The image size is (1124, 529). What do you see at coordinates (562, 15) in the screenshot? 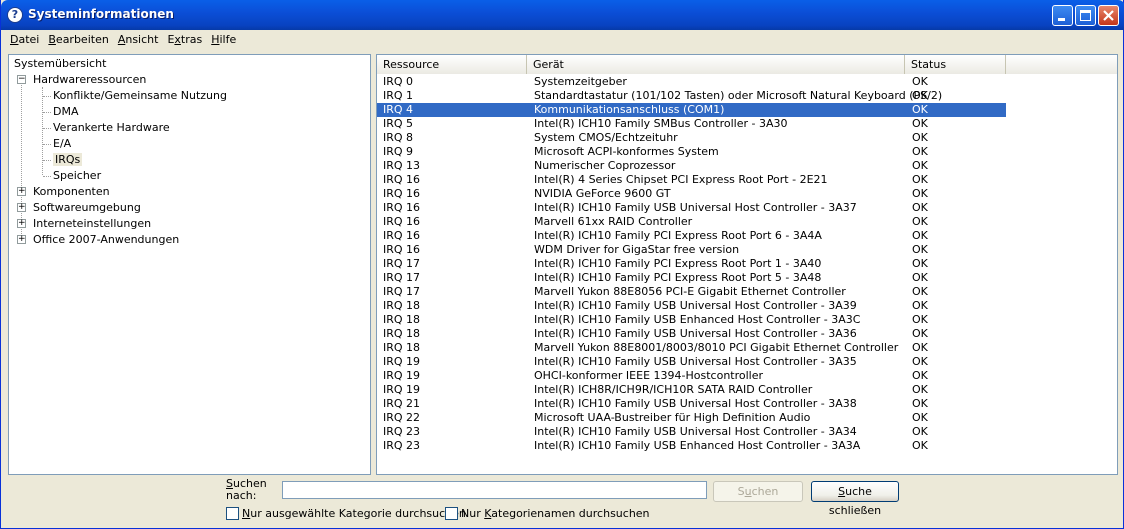
I see `title-bar: ? Systeminformationen` at bounding box center [562, 15].